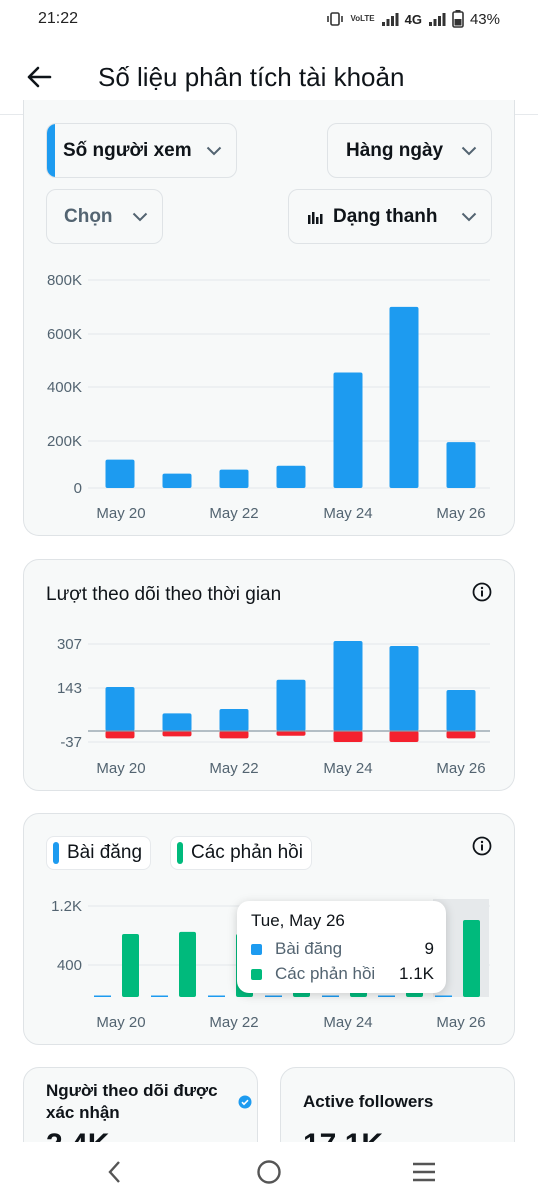 The height and width of the screenshot is (1200, 538). I want to click on x-tick-label: May 20, so click(120, 1022).